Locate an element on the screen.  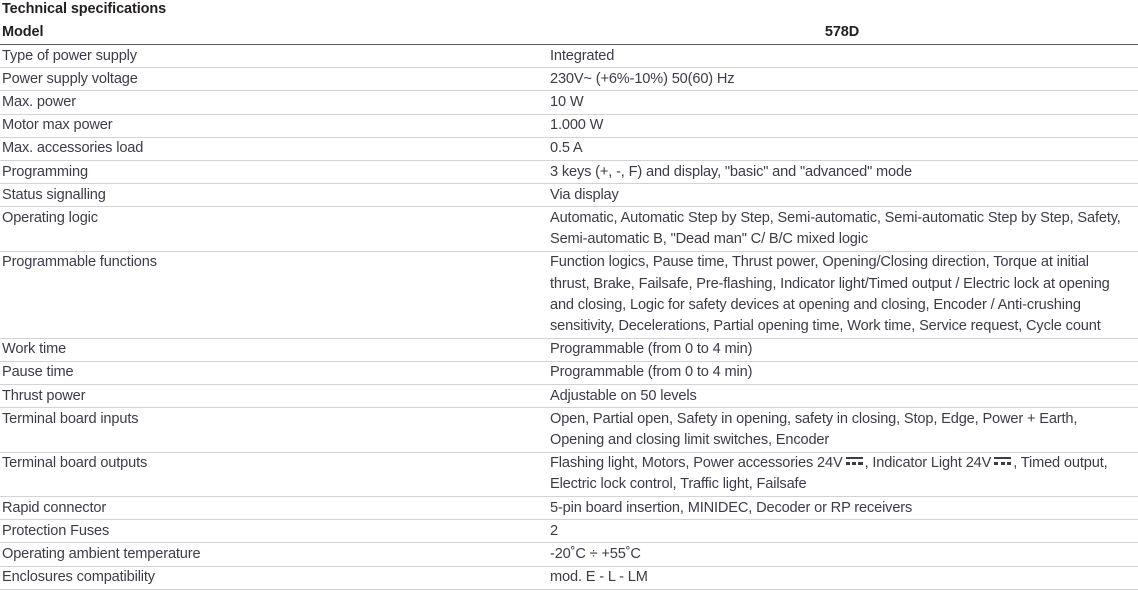
table-row: Thrust power Adjustable on 50 levels is located at coordinates (569, 396).